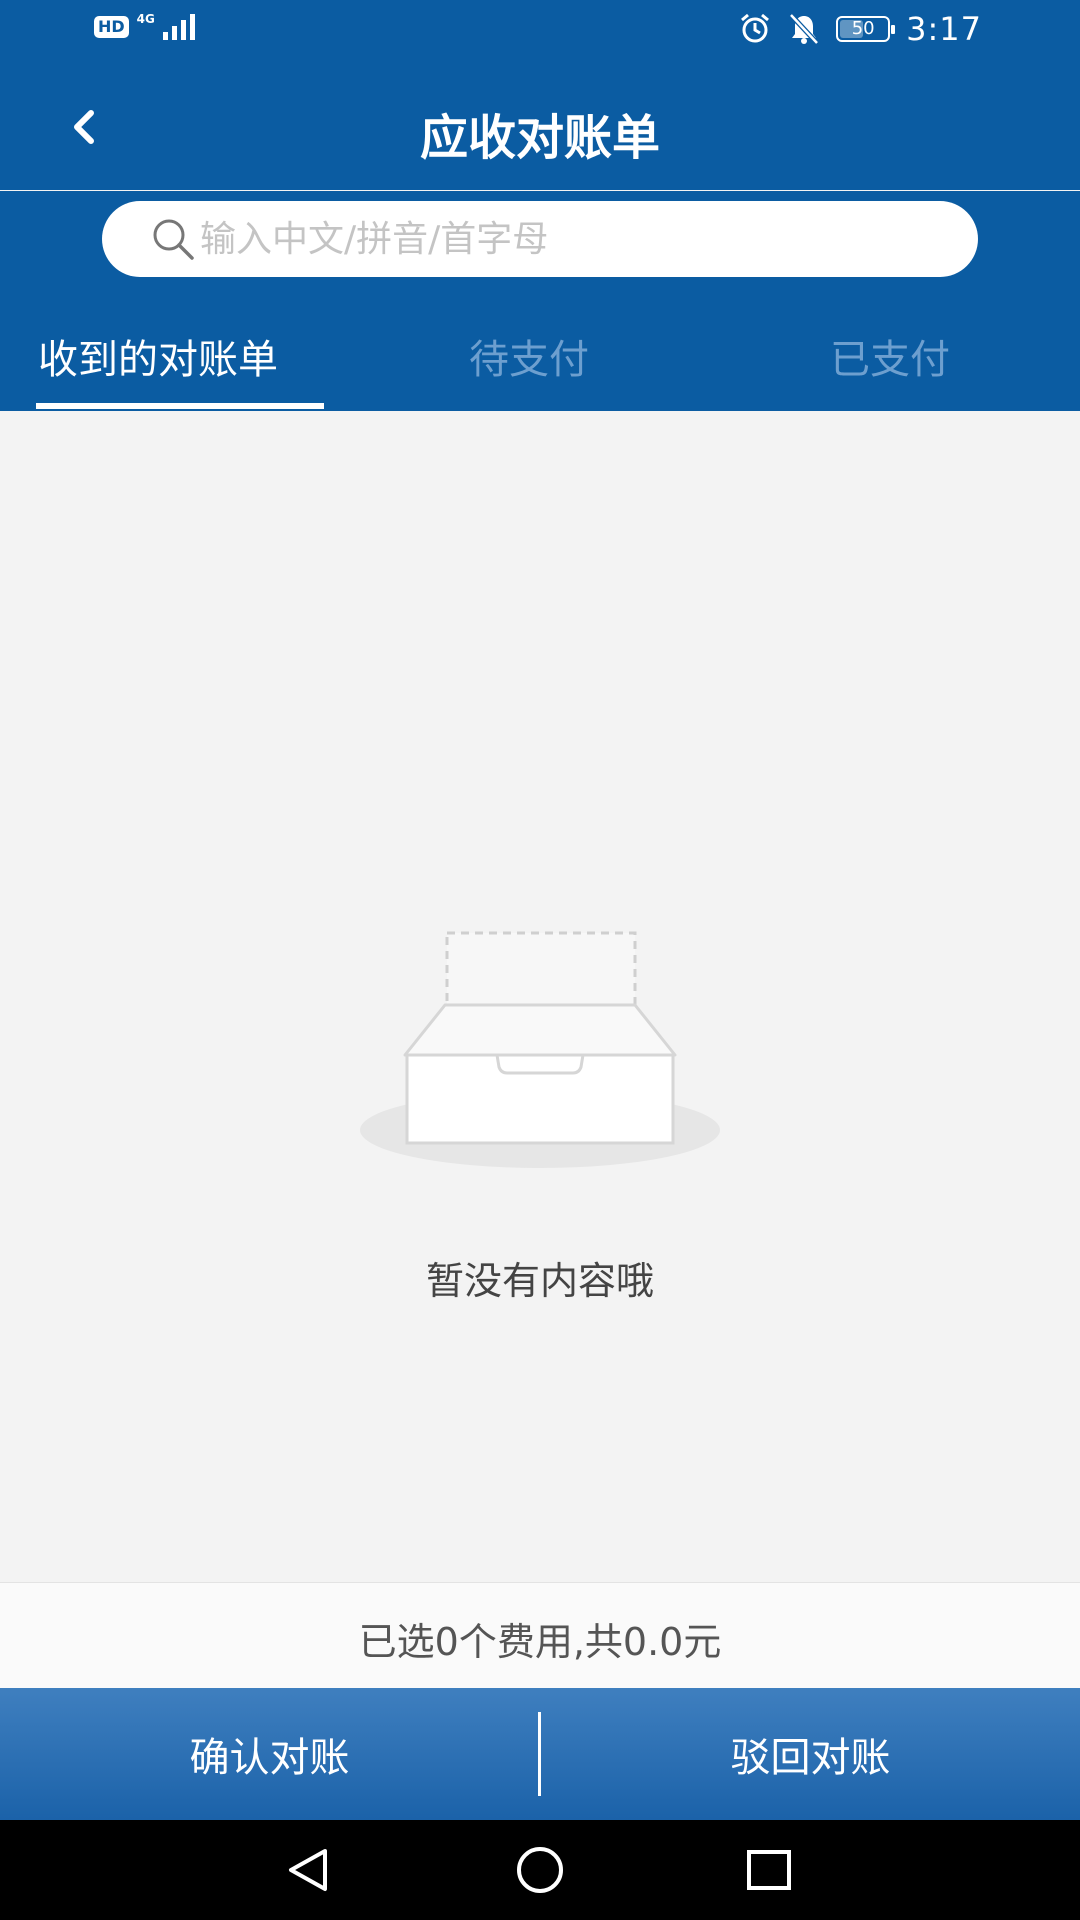  What do you see at coordinates (540, 31) in the screenshot?
I see `status-bar: HD 4G 50 3:17` at bounding box center [540, 31].